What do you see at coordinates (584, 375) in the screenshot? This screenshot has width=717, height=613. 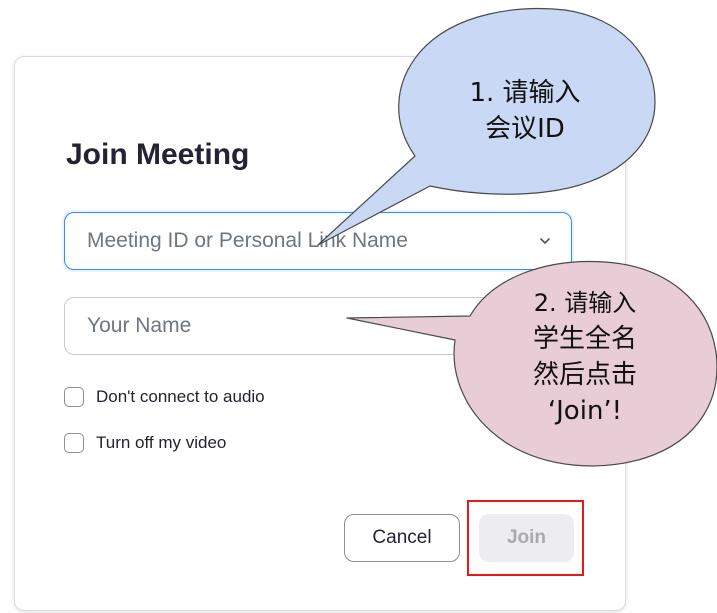 I see `callout-2-line-3: 然后点击` at bounding box center [584, 375].